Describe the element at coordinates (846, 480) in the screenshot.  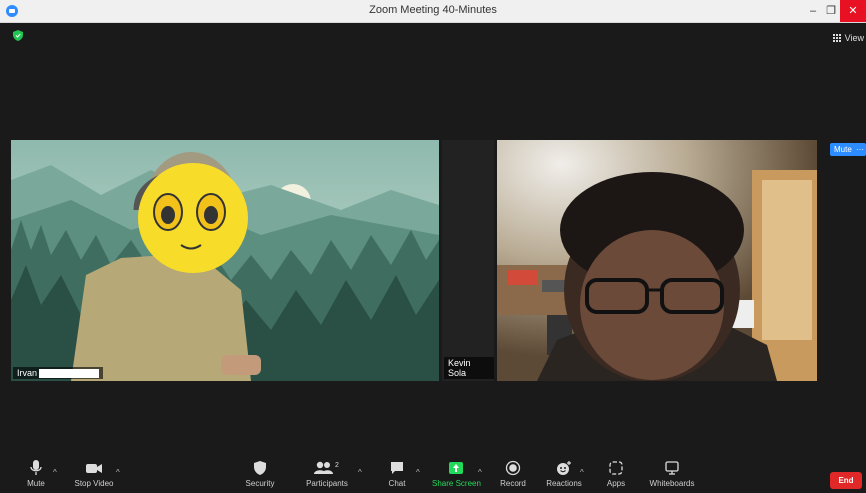
I see `end-meeting-button: End` at that location.